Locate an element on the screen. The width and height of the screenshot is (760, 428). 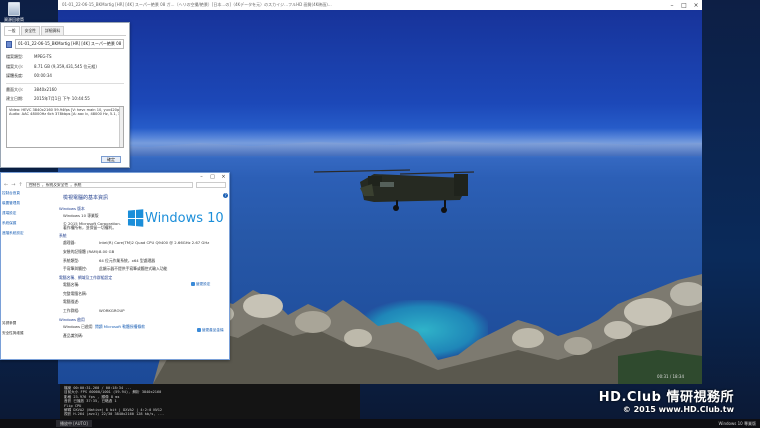
recycle-bin-icon is located at coordinates (14, 9).